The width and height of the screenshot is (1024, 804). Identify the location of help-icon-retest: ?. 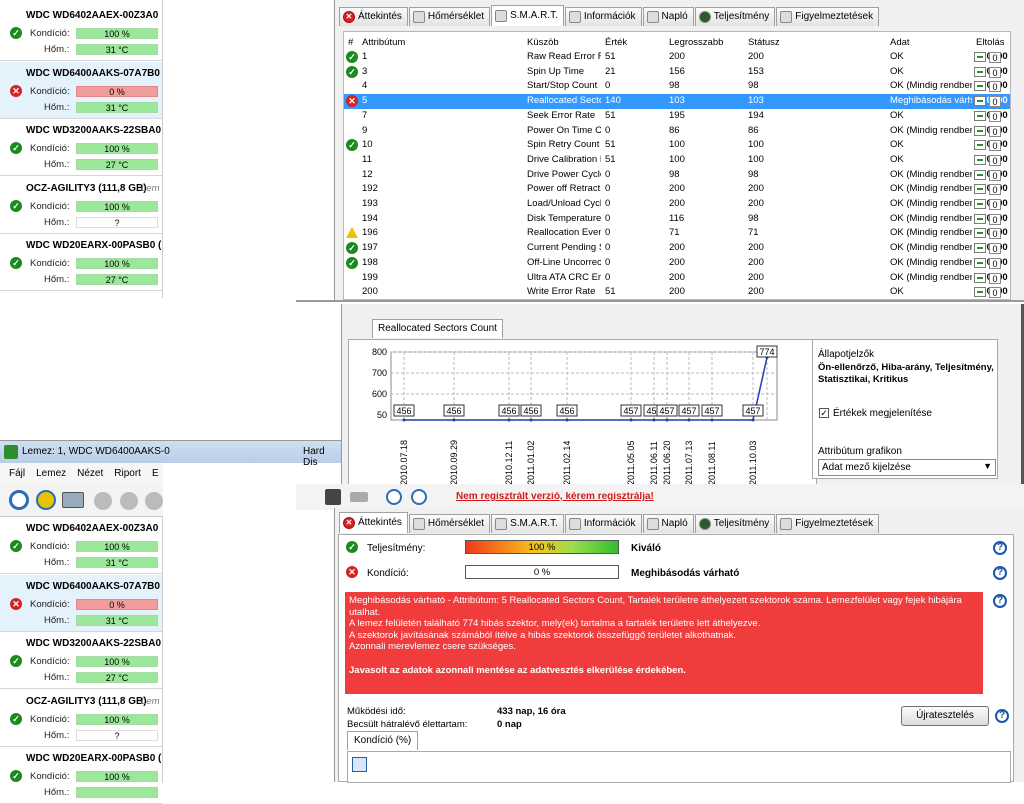
(1002, 716).